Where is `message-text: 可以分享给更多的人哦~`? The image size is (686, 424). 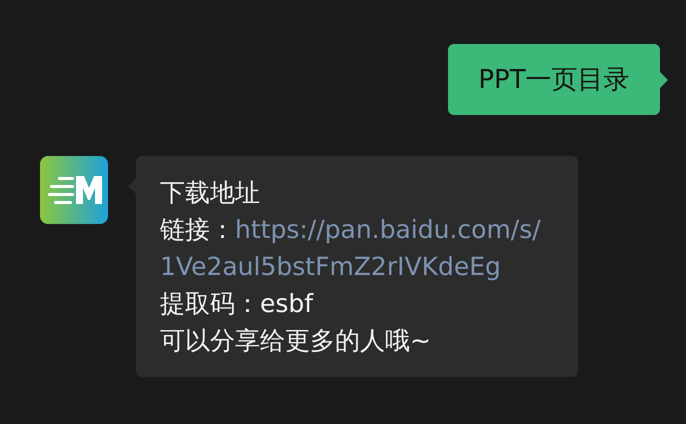 message-text: 可以分享给更多的人哦~ is located at coordinates (296, 341).